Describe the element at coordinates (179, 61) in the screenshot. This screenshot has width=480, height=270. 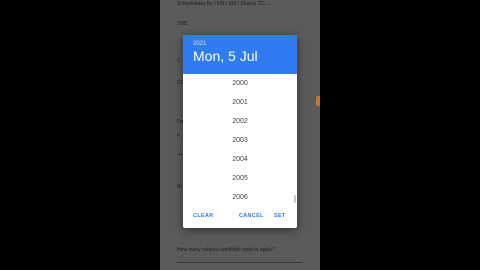
I see `form-label-c: C` at that location.